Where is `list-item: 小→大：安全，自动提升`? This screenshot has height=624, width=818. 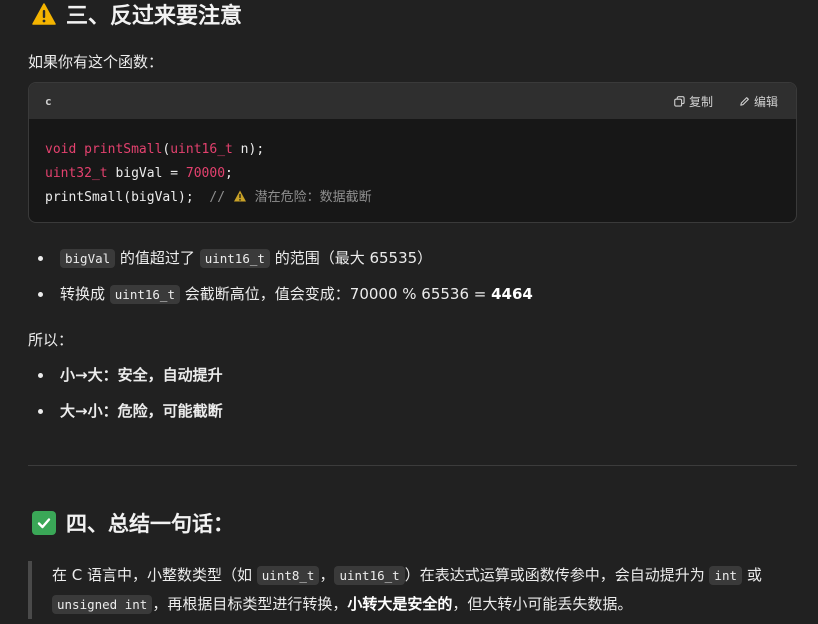
list-item: 小→大：安全，自动提升 is located at coordinates (125, 381).